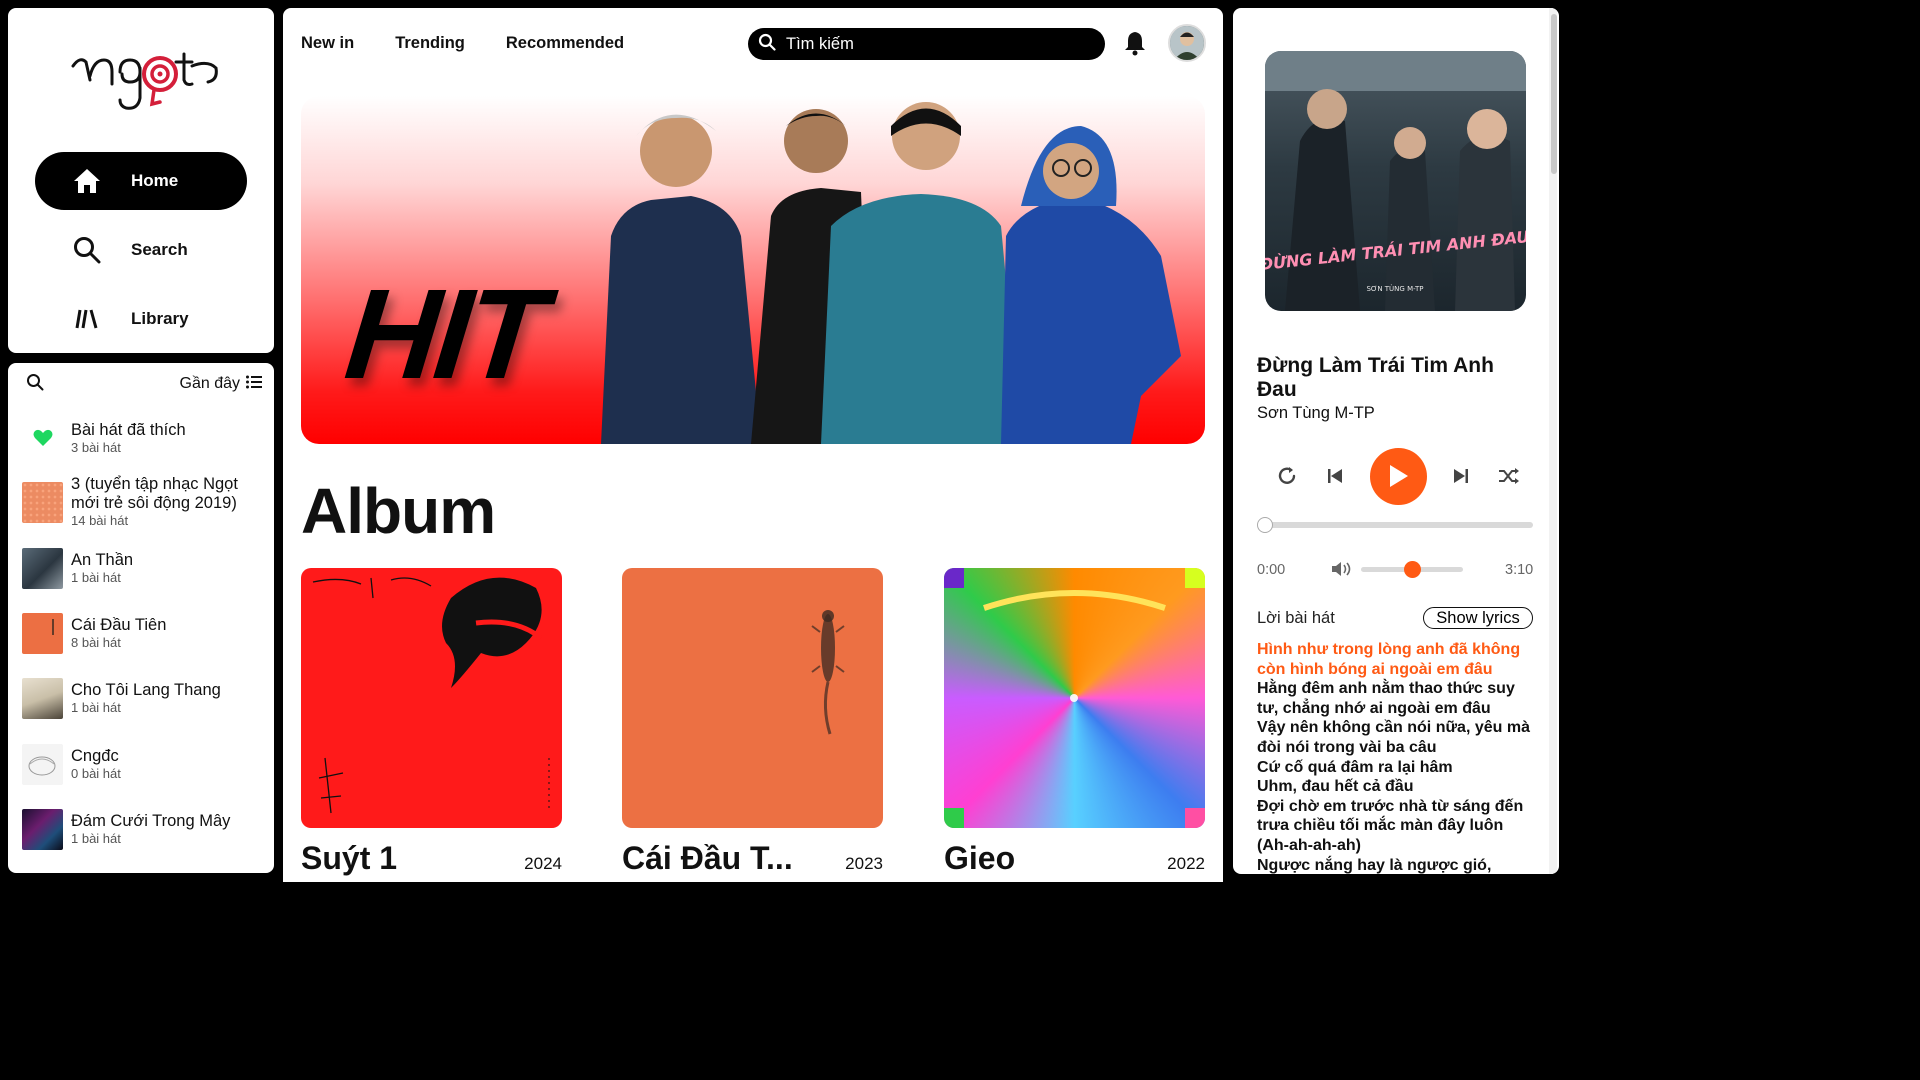 Image resolution: width=1920 pixels, height=1080 pixels. I want to click on home-icon, so click(87, 181).